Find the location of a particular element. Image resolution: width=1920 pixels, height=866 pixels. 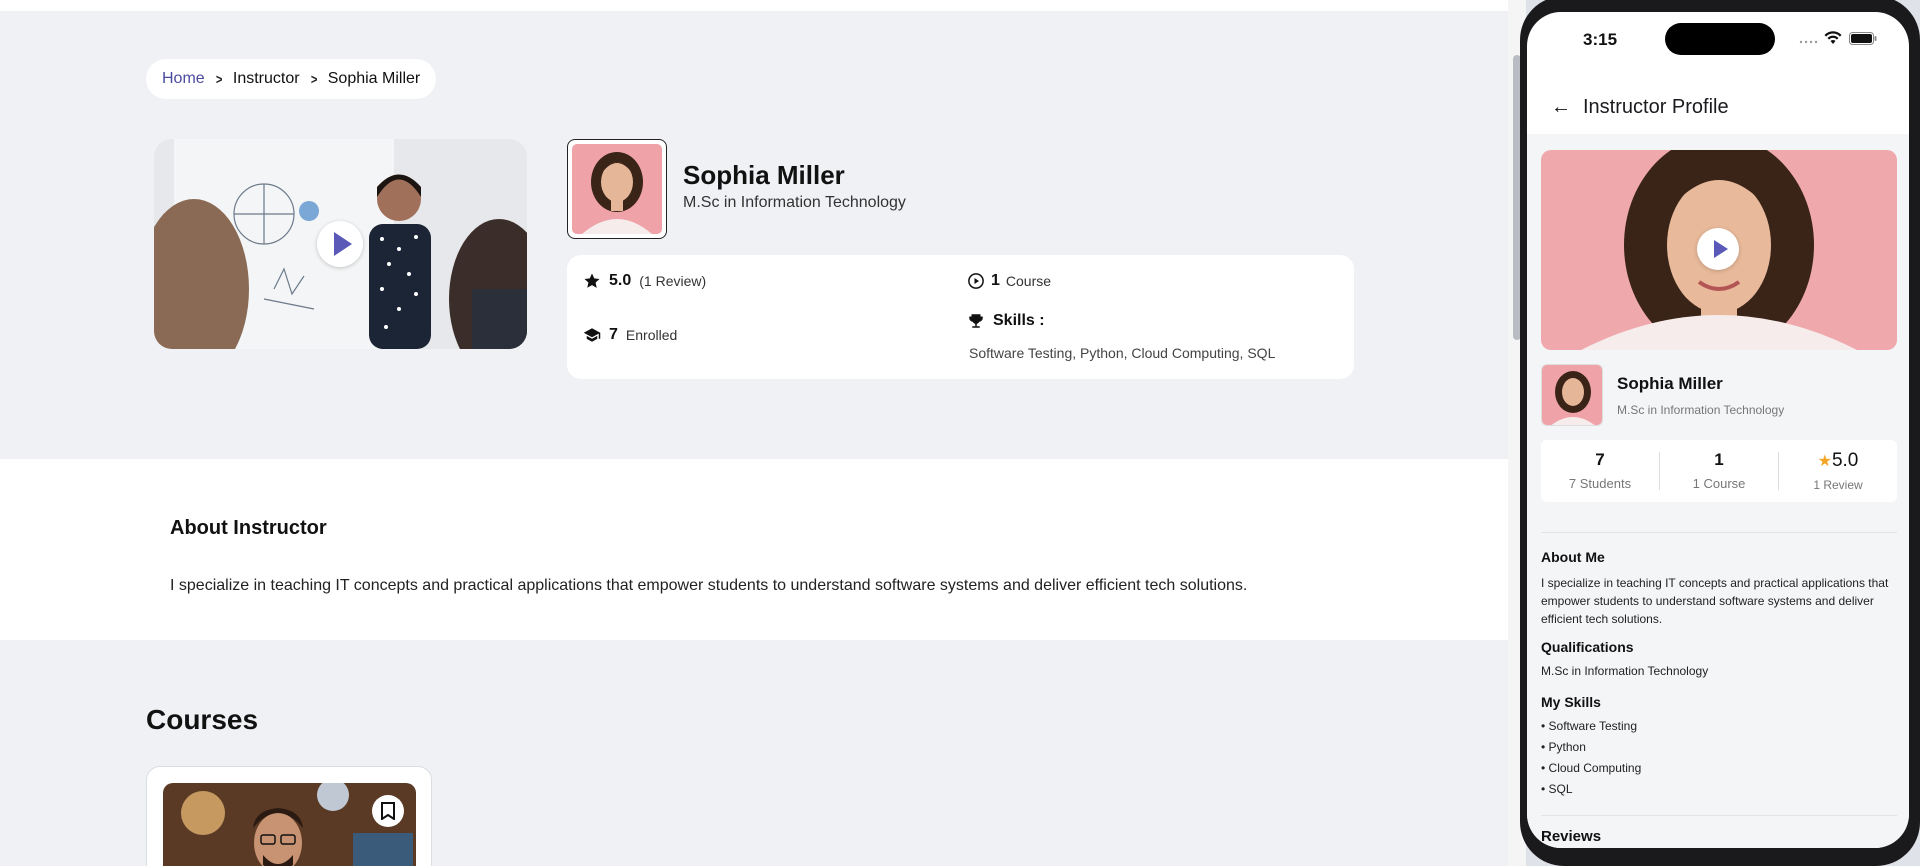

bookmark-button is located at coordinates (388, 811).